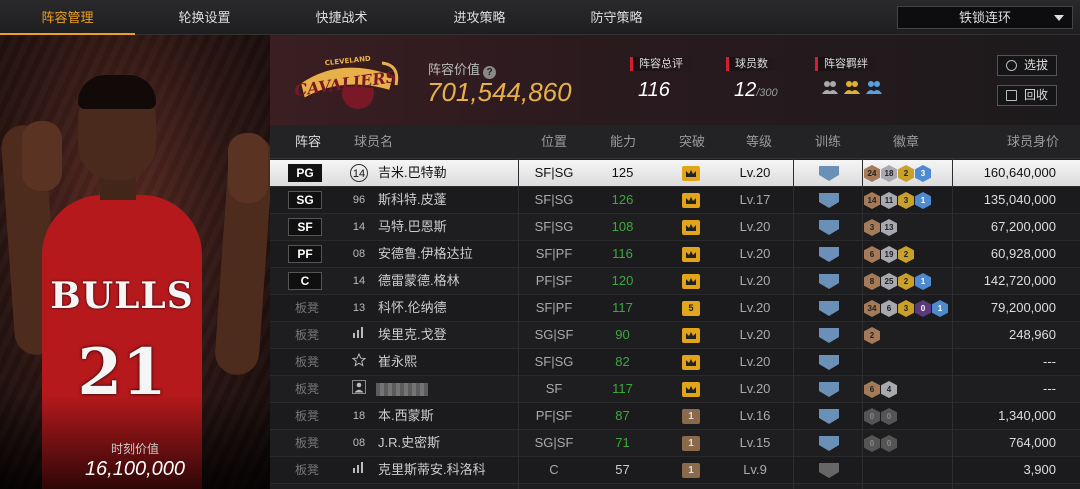 Image resolution: width=1080 pixels, height=489 pixels. I want to click on player-name: 本.西蒙斯, so click(406, 416).